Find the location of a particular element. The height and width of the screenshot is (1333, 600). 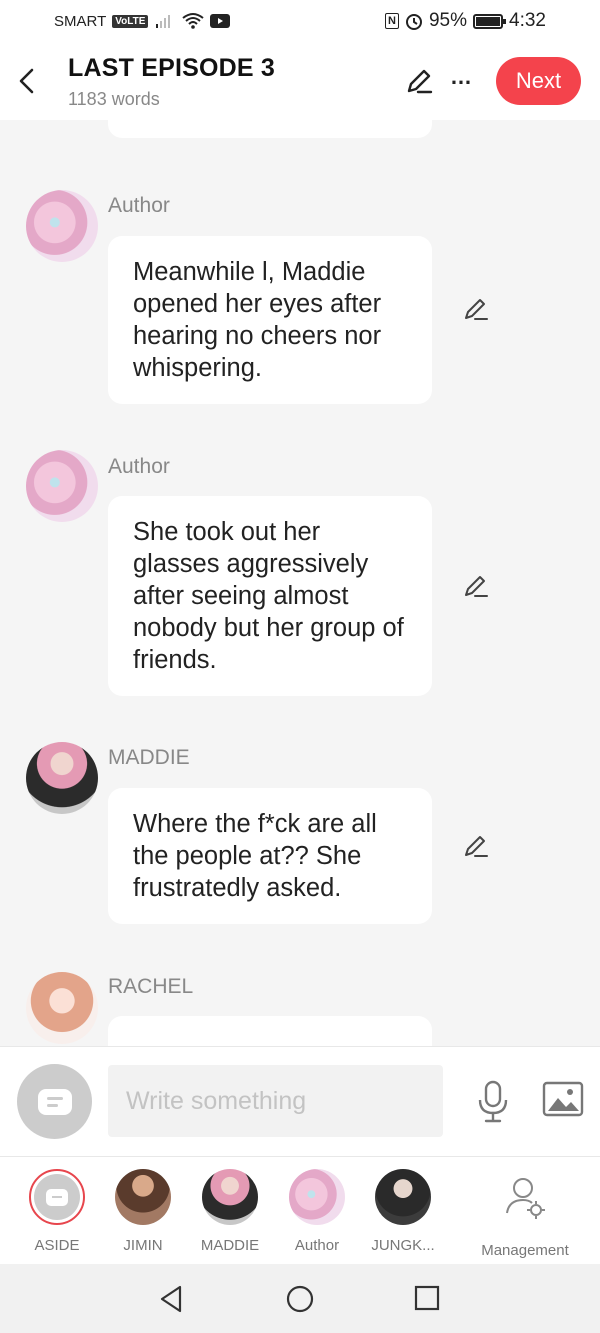

management-button: Management is located at coordinates (525, 1214).